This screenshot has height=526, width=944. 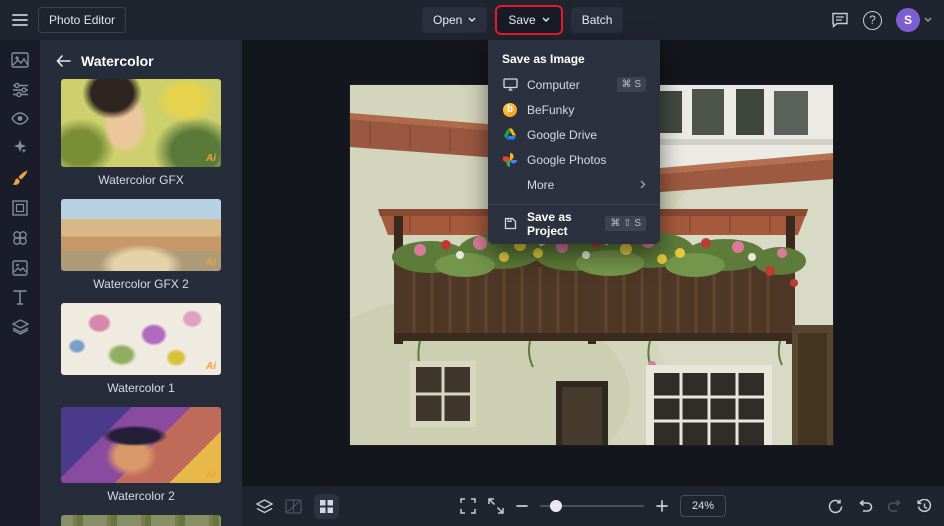 What do you see at coordinates (20, 327) in the screenshot?
I see `layers-icon` at bounding box center [20, 327].